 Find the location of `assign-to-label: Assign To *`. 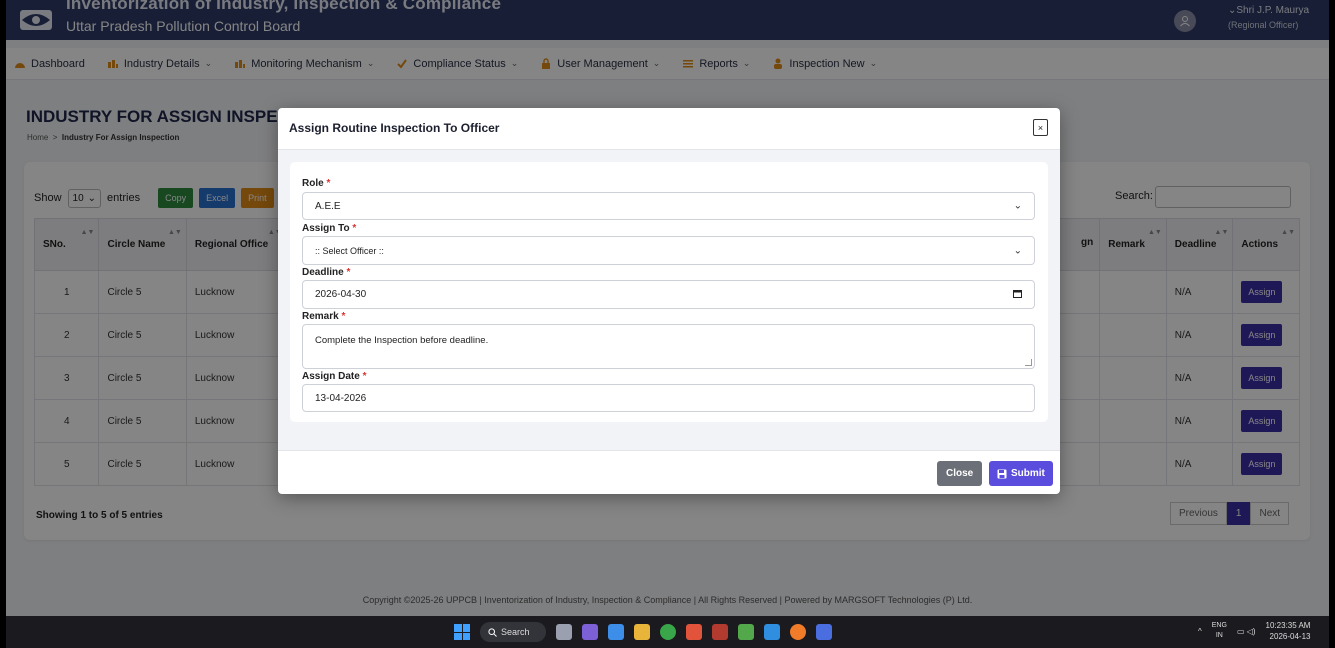

assign-to-label: Assign To * is located at coordinates (329, 228).